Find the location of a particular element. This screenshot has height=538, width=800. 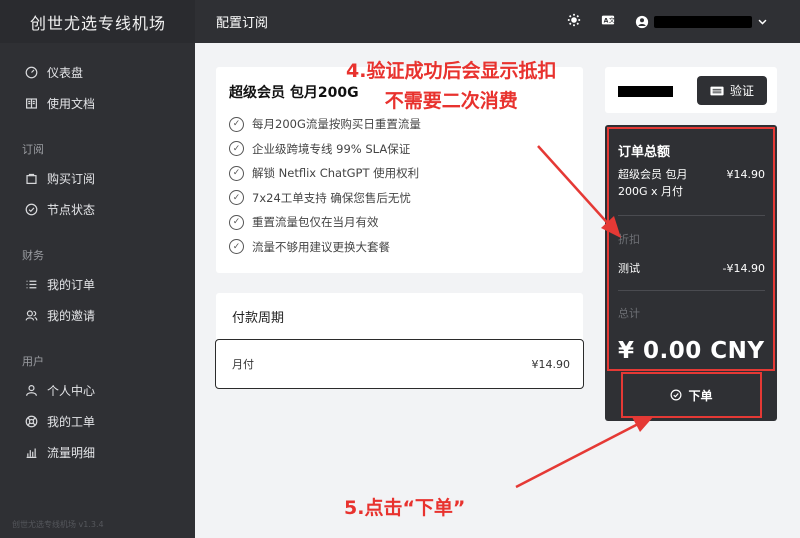

verify-coupon-button: 验证 is located at coordinates (732, 90).